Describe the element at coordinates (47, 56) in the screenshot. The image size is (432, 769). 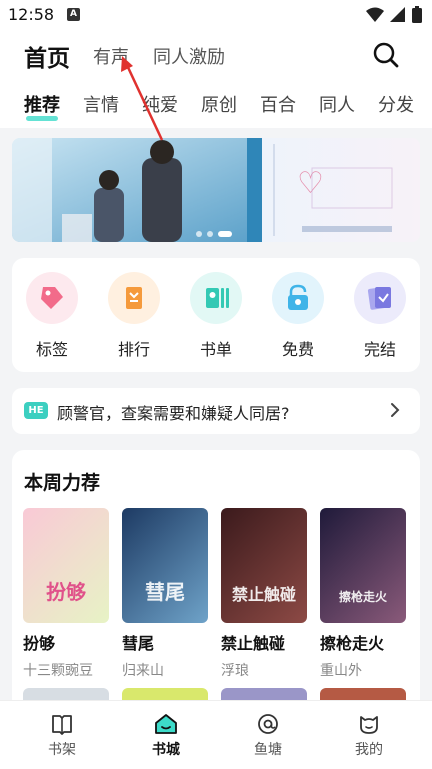
I see `top-tab-home: 首页` at that location.